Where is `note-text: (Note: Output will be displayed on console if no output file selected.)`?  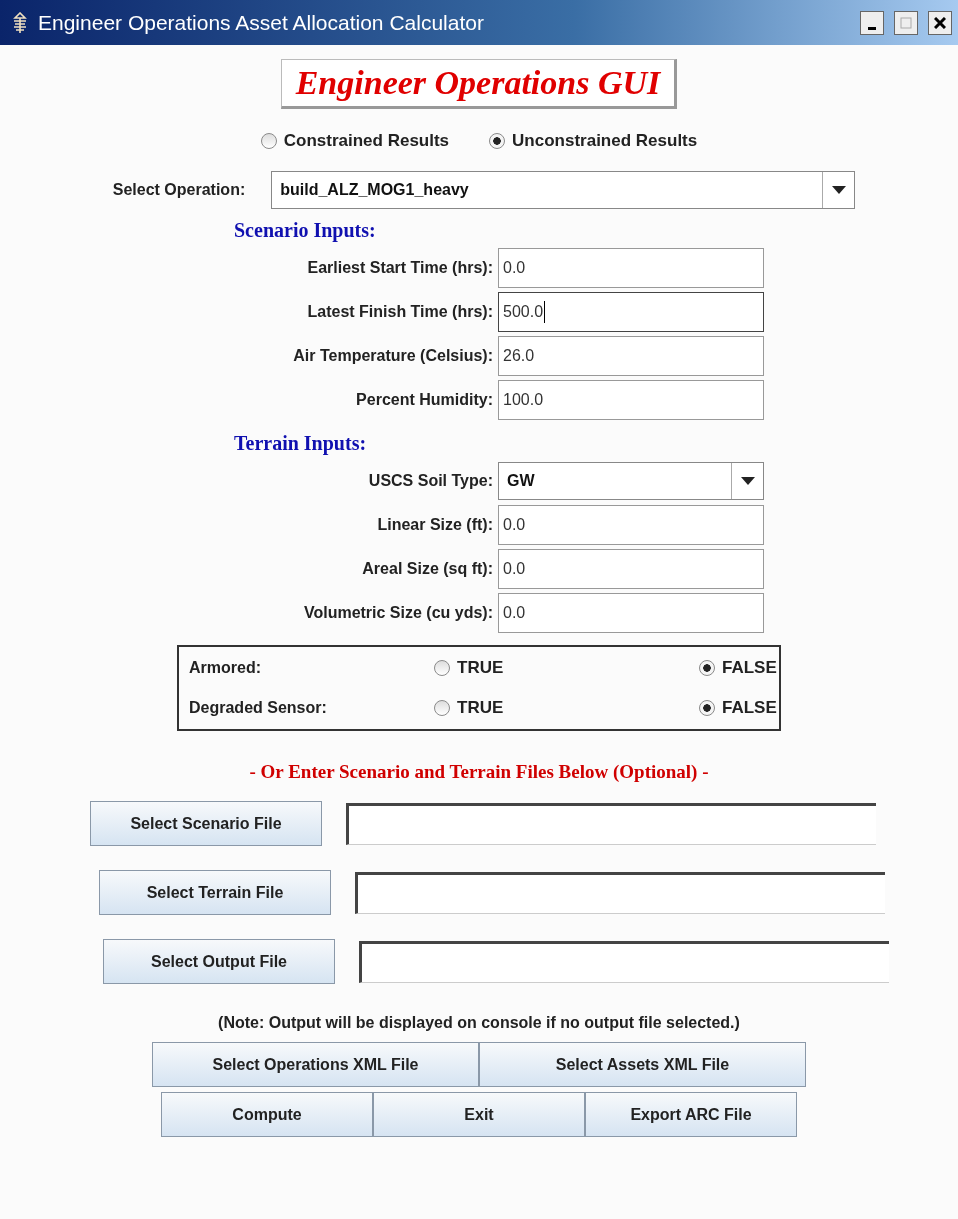
note-text: (Note: Output will be displayed on console if no output file selected.) is located at coordinates (479, 1023).